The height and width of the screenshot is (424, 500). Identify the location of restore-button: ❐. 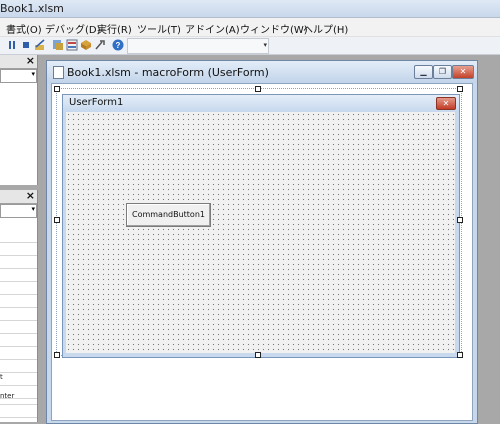
(442, 72).